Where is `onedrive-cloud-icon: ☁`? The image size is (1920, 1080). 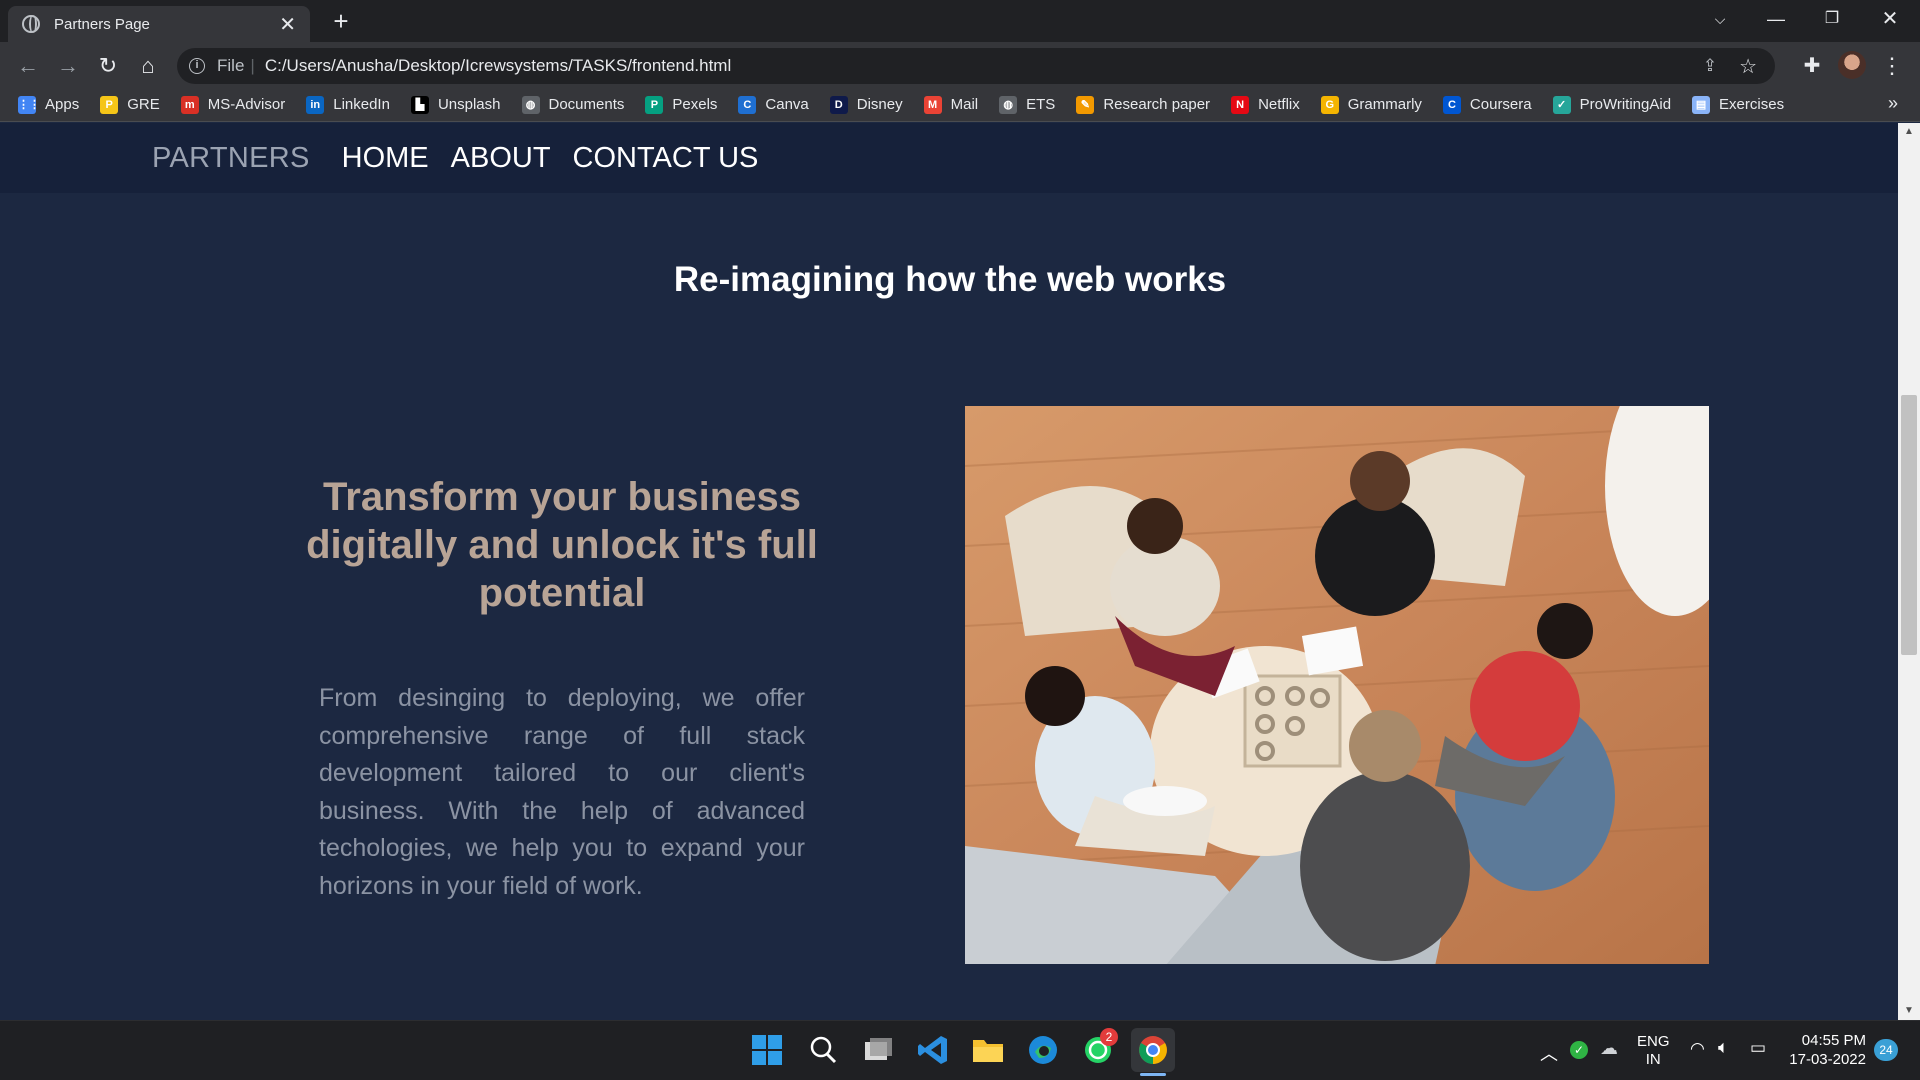 onedrive-cloud-icon: ☁ is located at coordinates (1609, 1048).